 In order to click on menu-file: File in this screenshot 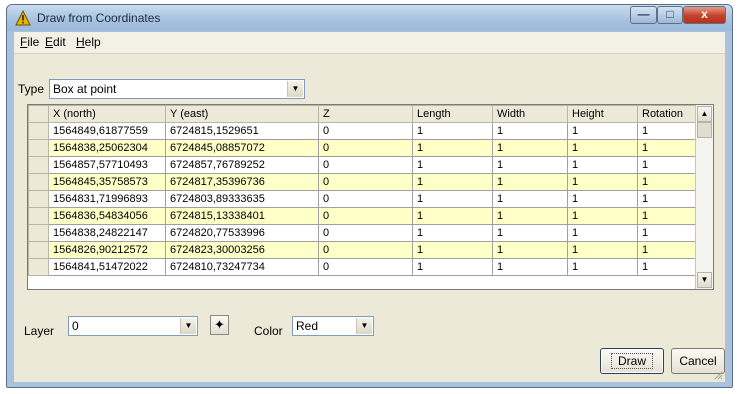, I will do `click(29, 42)`.